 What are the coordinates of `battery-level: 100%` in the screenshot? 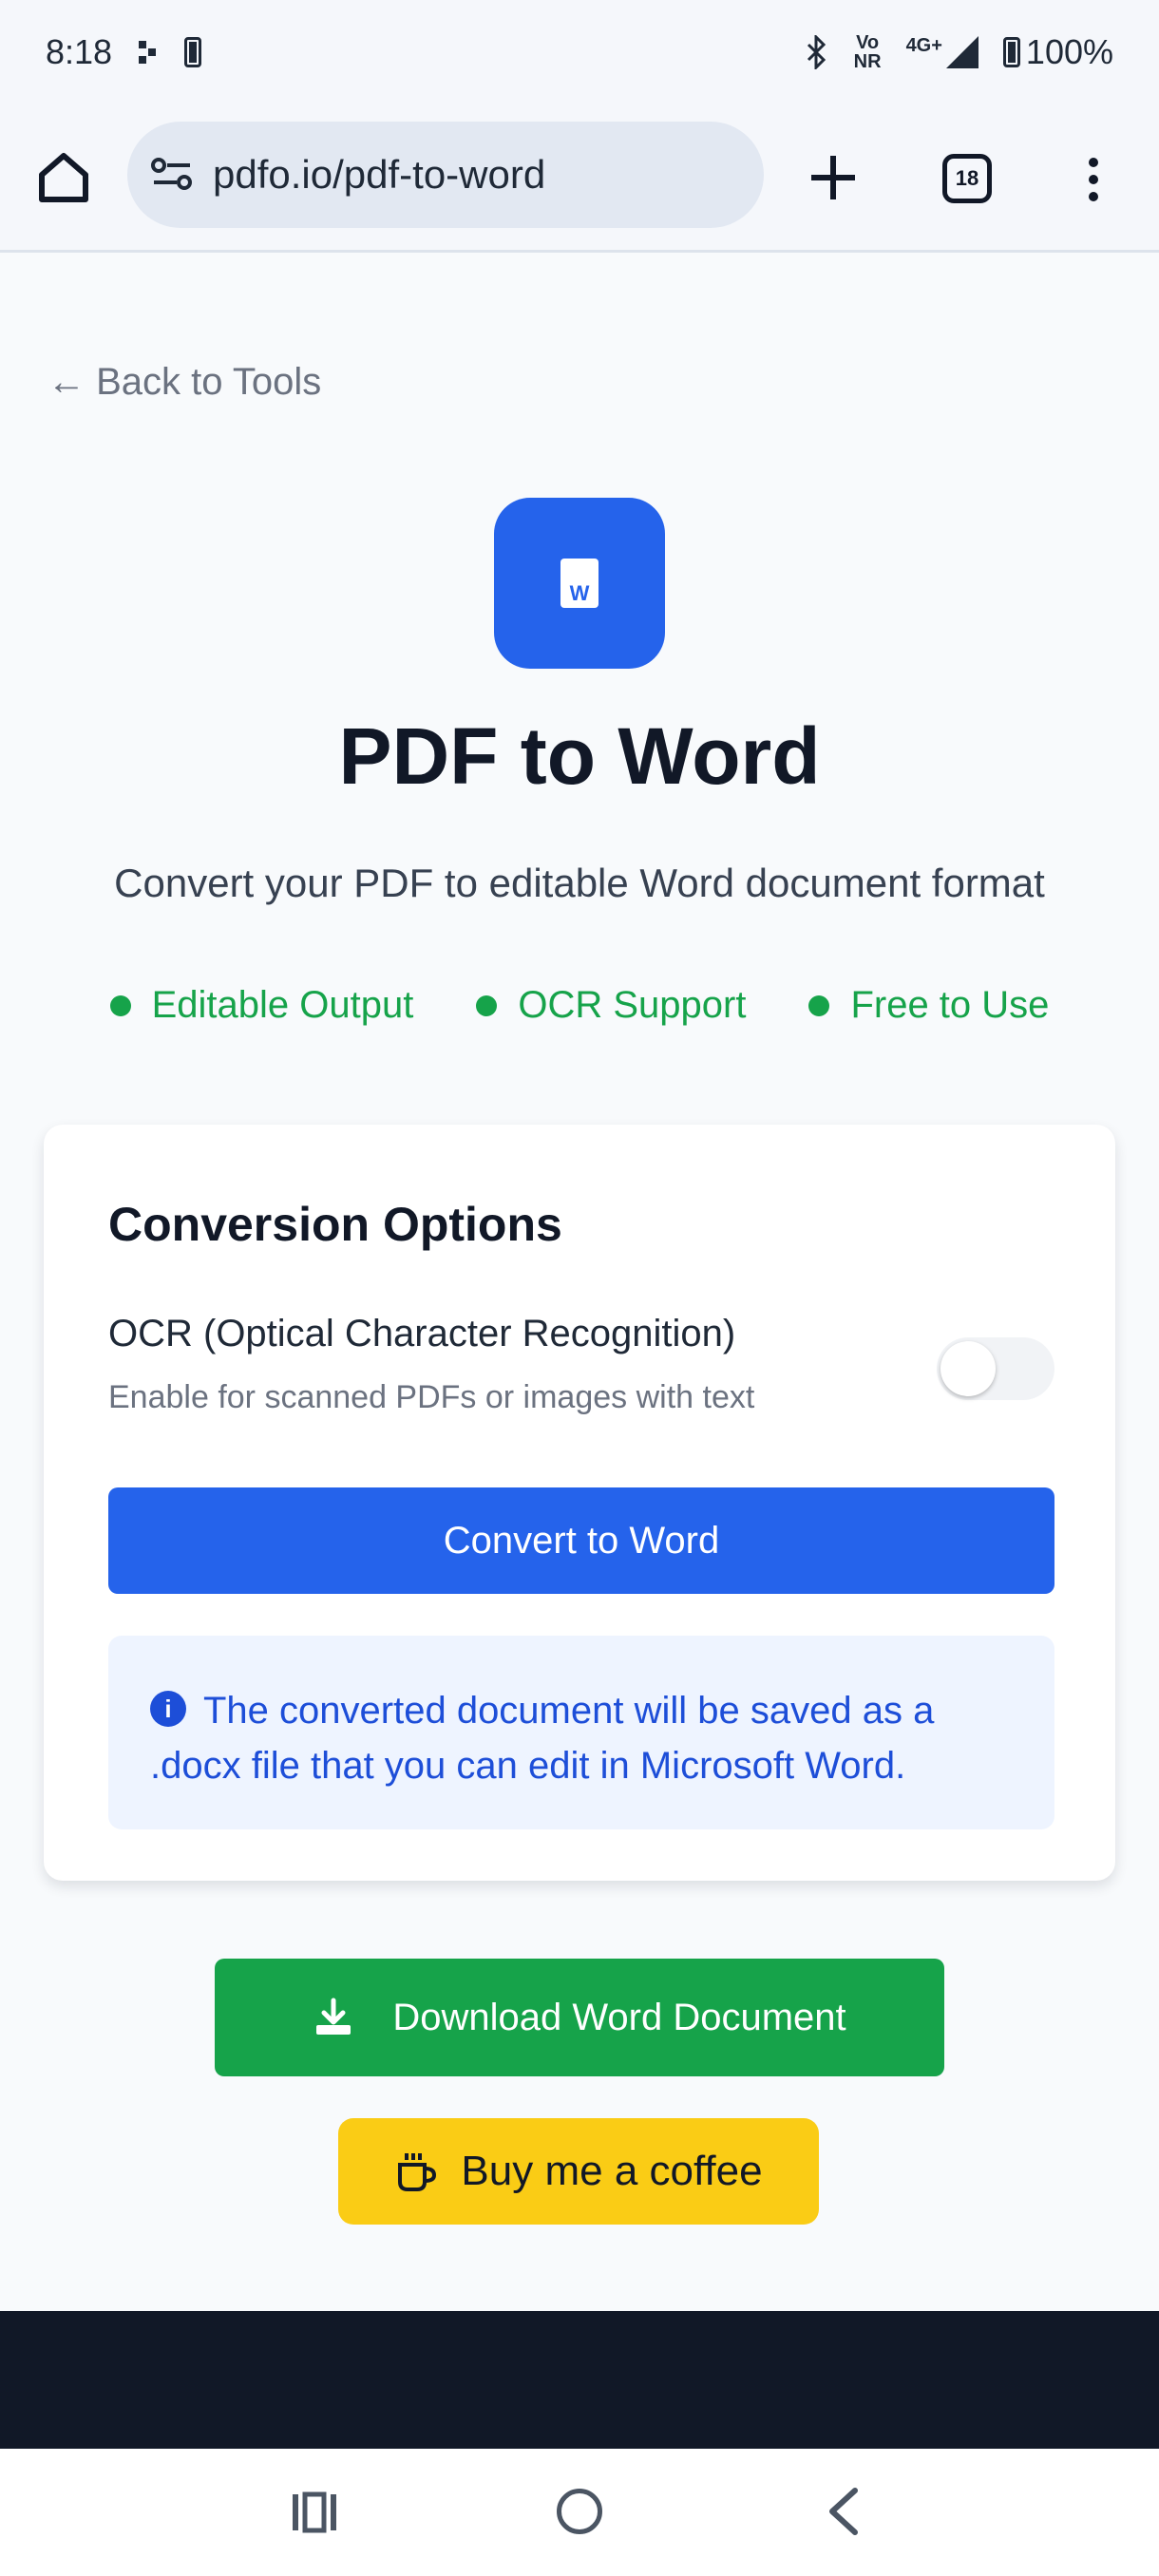 It's located at (1069, 51).